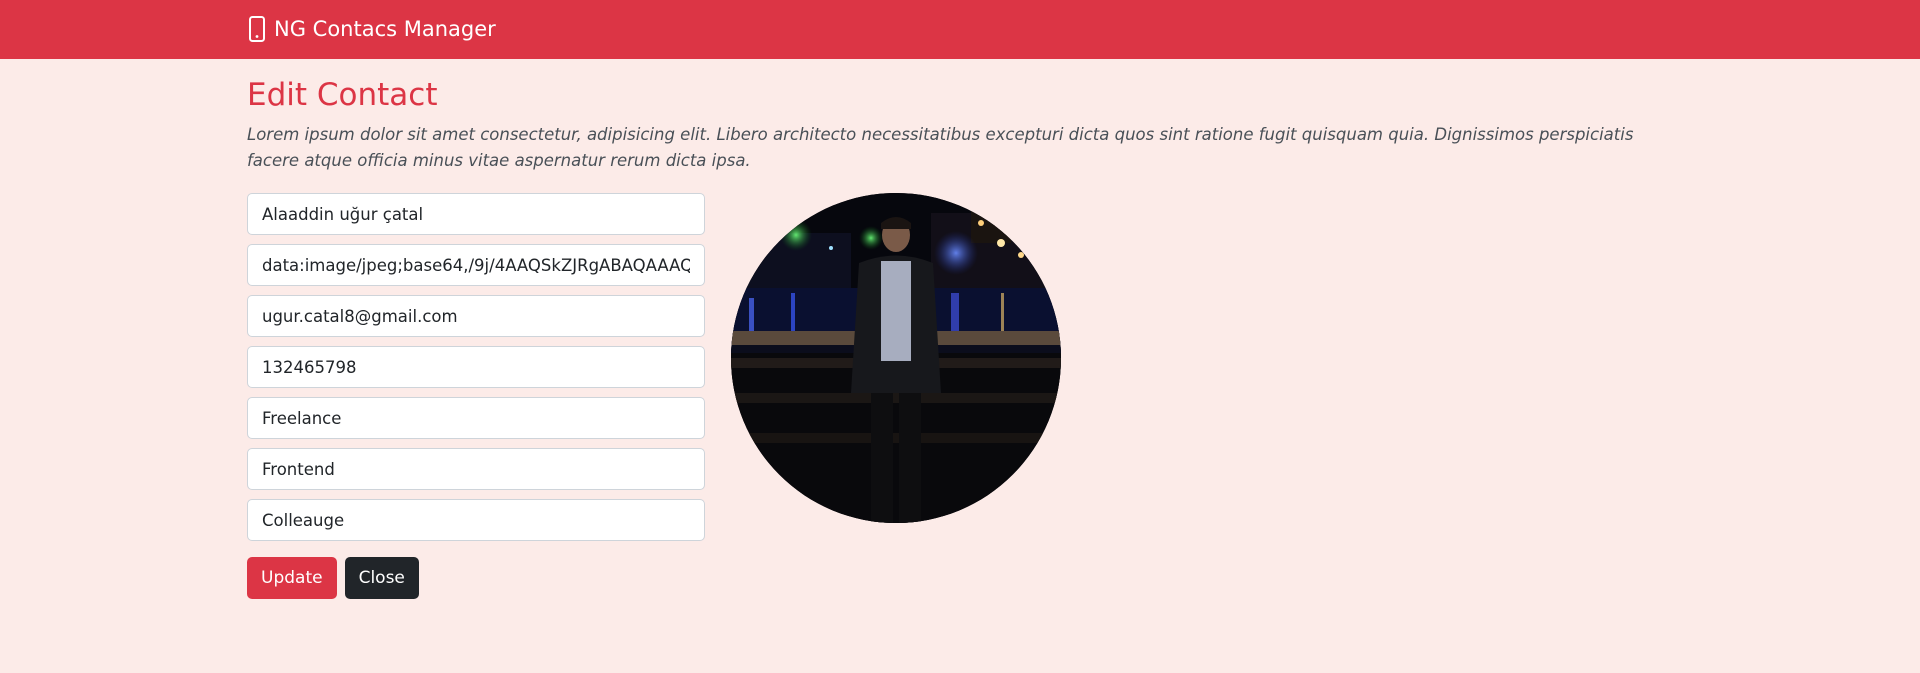  I want to click on form-actions: Update Close, so click(333, 578).